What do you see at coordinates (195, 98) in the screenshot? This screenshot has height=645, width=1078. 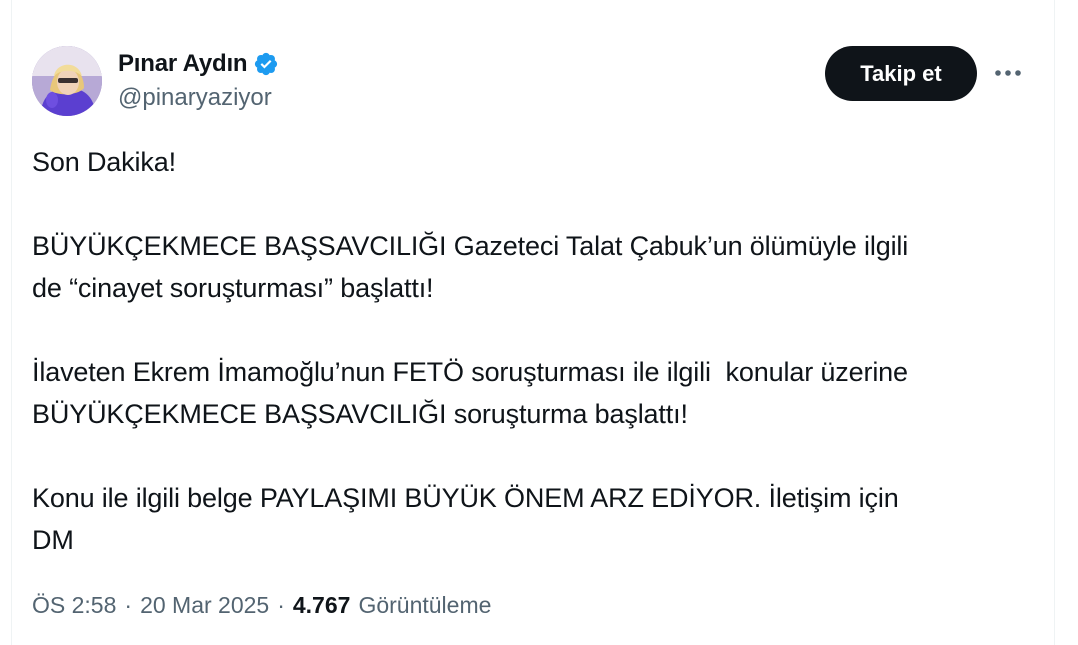 I see `user-handle: @pinaryaziyor` at bounding box center [195, 98].